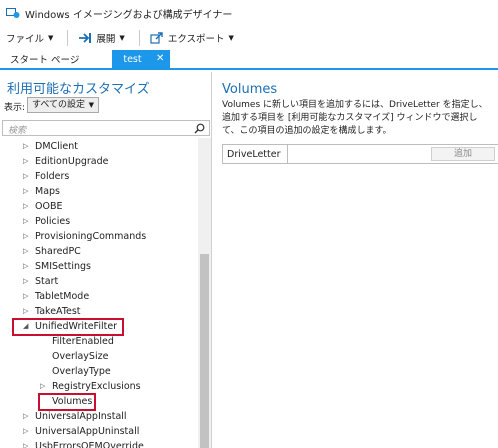  I want to click on file-menu-label: ファイル, so click(25, 39).